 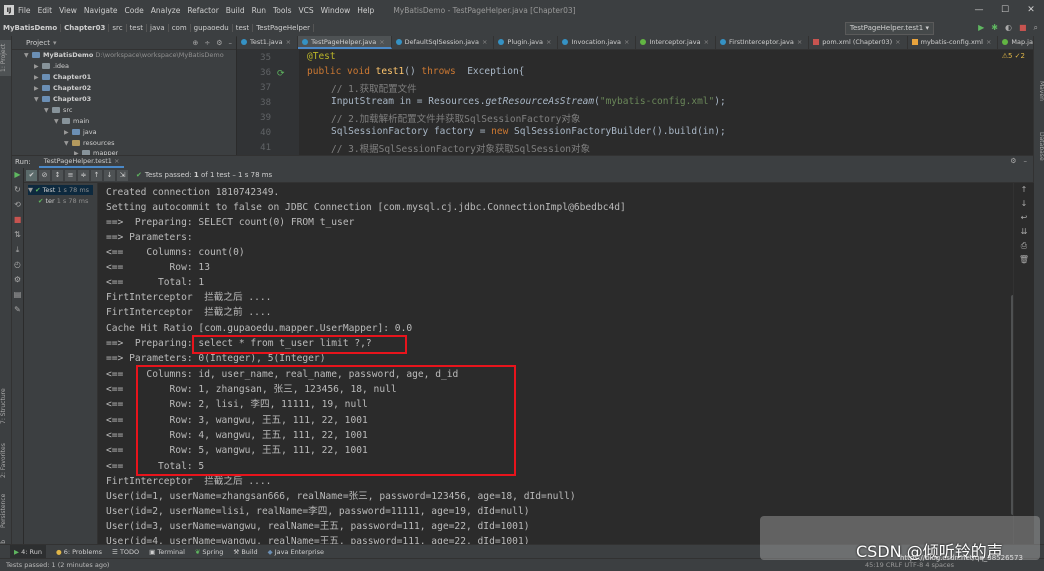 What do you see at coordinates (762, 42) in the screenshot?
I see `editor-tab-firstinterceptor: FirstInterceptor.java×` at bounding box center [762, 42].